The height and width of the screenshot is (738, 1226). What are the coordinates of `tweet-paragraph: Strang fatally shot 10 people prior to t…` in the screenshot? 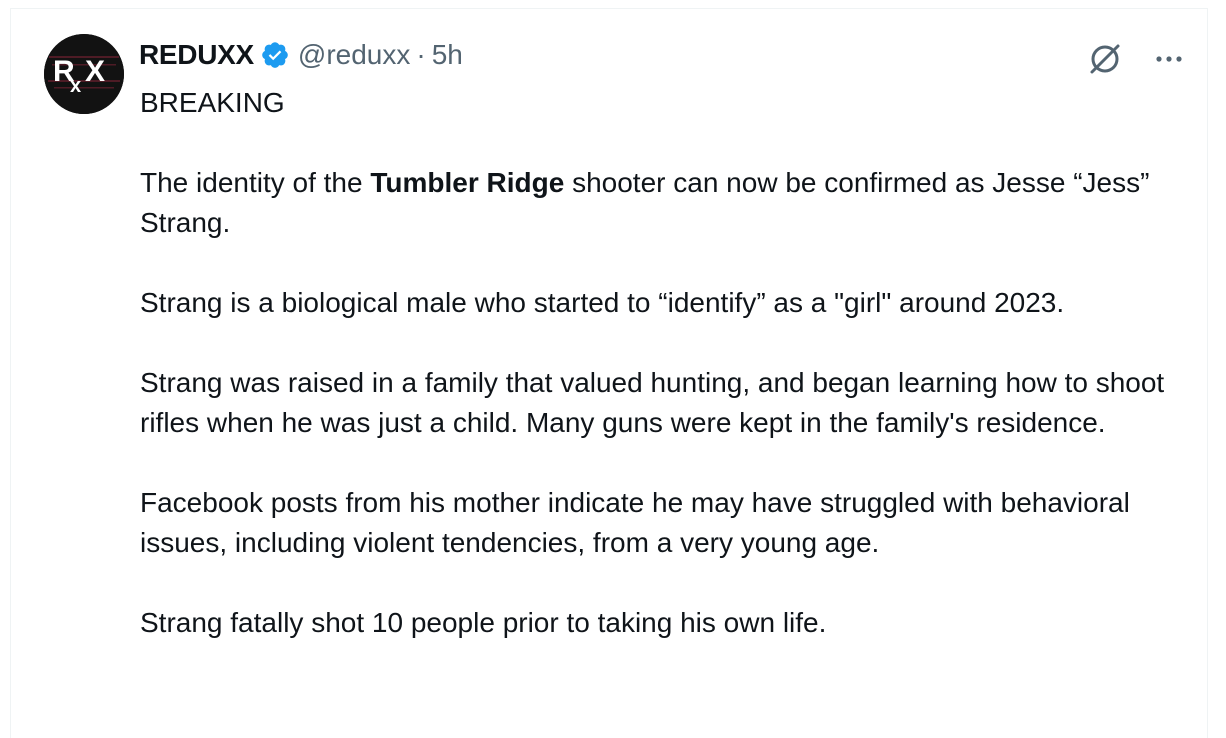 It's located at (483, 622).